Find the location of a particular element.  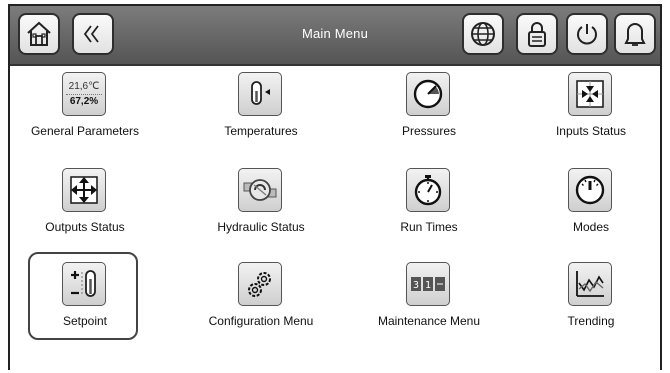

alarm-button is located at coordinates (635, 34).